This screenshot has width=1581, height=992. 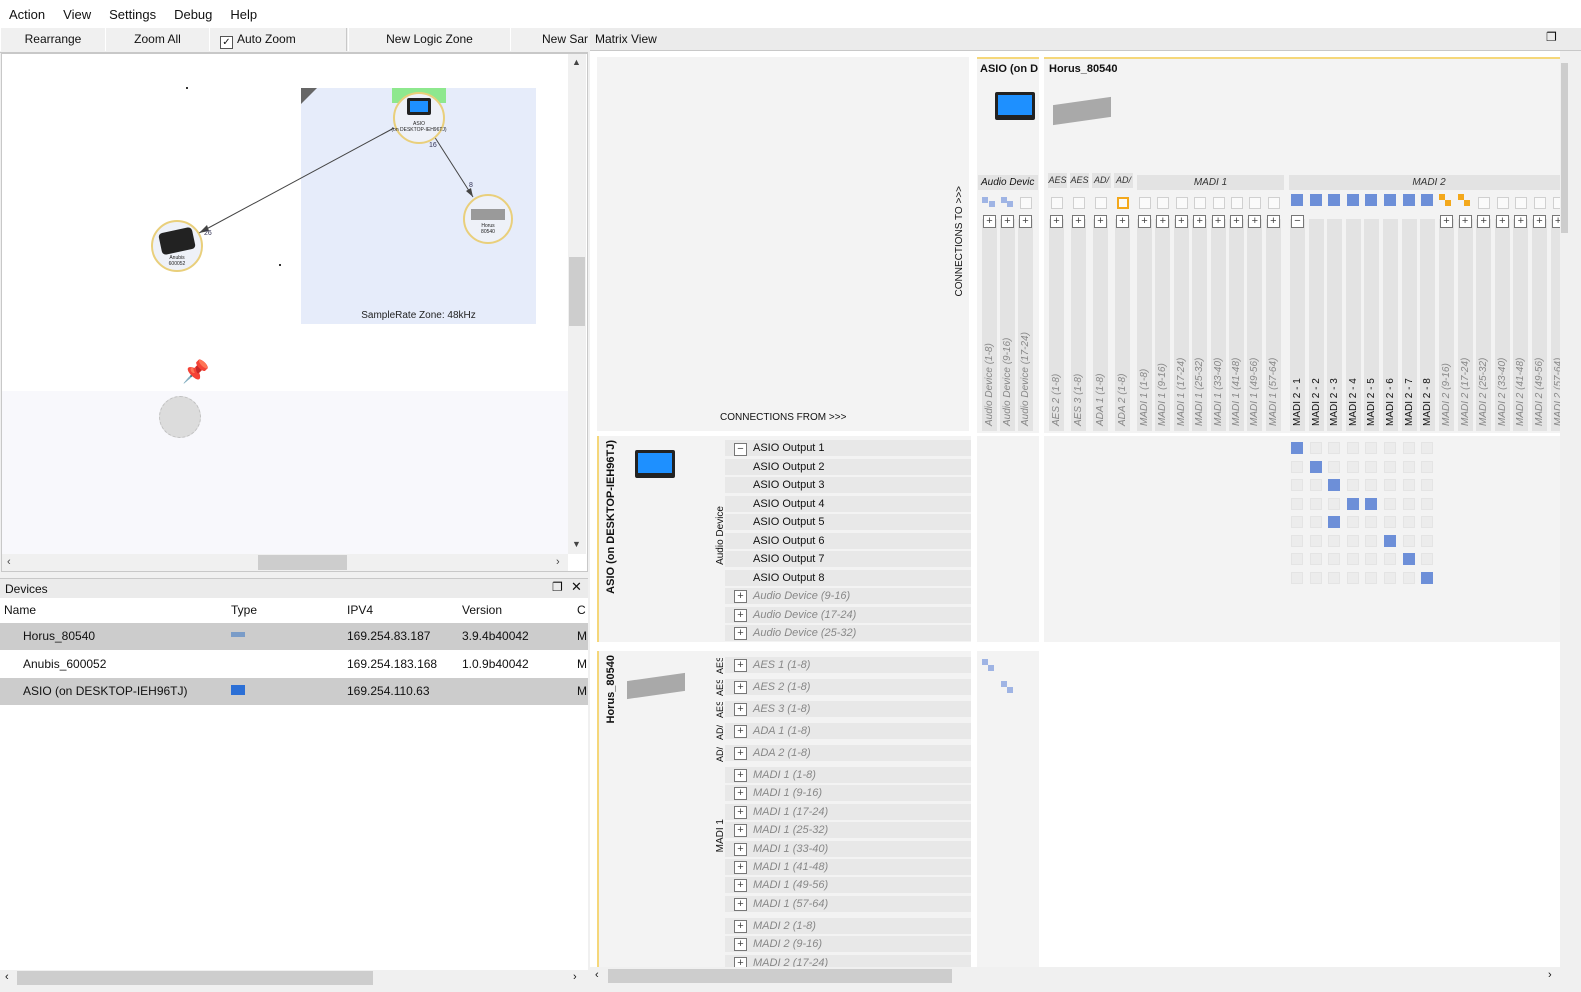 What do you see at coordinates (180, 417) in the screenshot?
I see `globe-icon` at bounding box center [180, 417].